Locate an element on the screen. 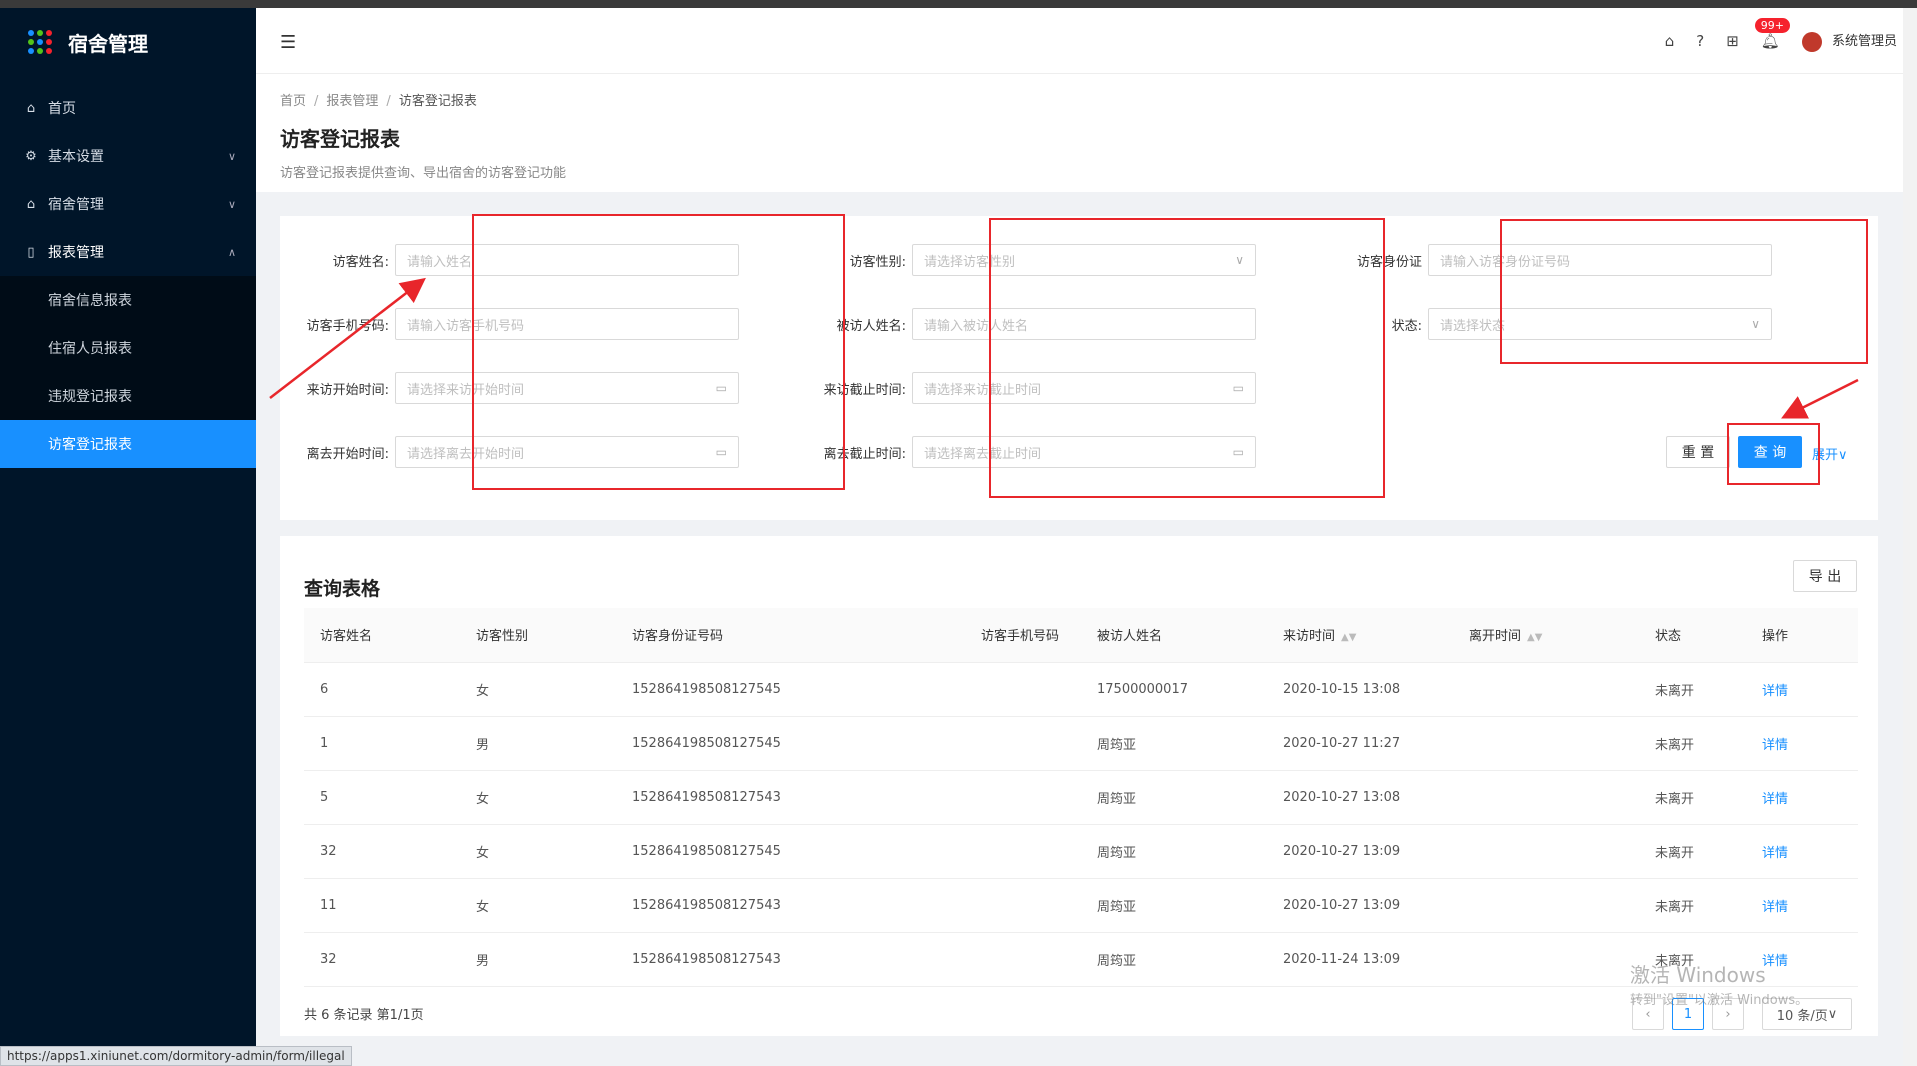 The height and width of the screenshot is (1066, 1917). form-item-visitor-name: 访客姓名: 请输入姓名 is located at coordinates (509, 260).